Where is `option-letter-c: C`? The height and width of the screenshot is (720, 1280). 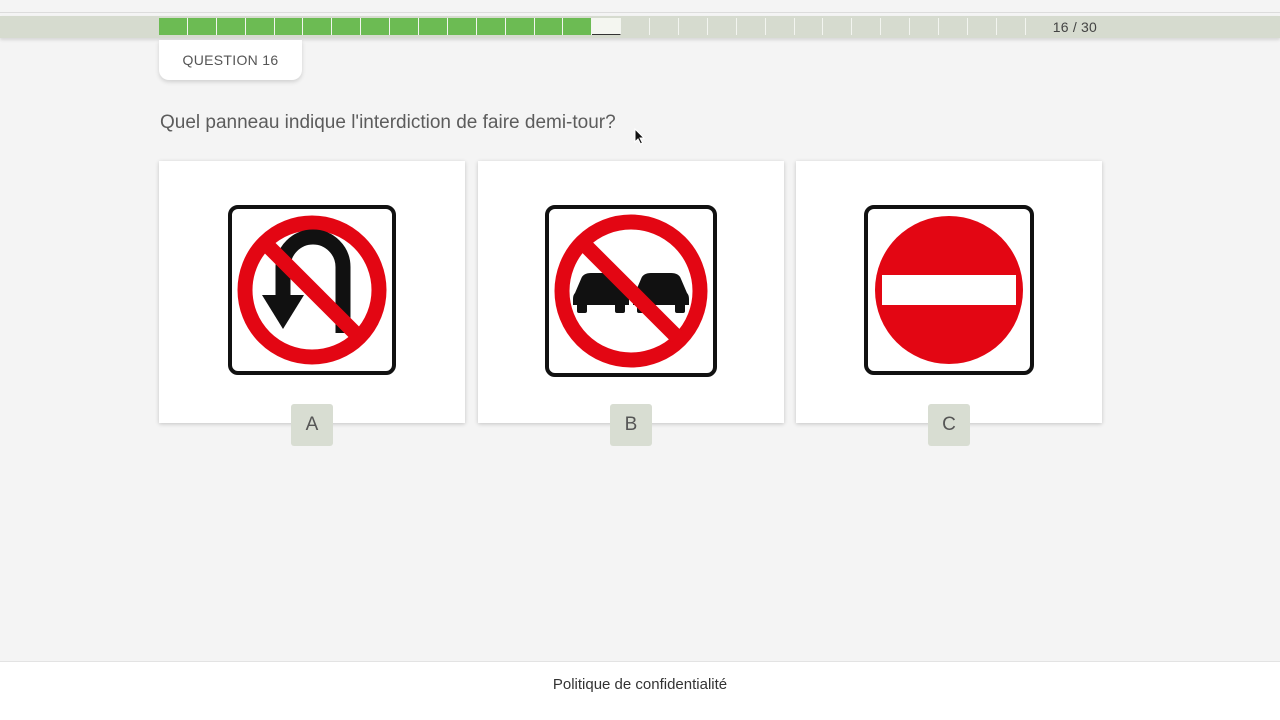
option-letter-c: C is located at coordinates (949, 424).